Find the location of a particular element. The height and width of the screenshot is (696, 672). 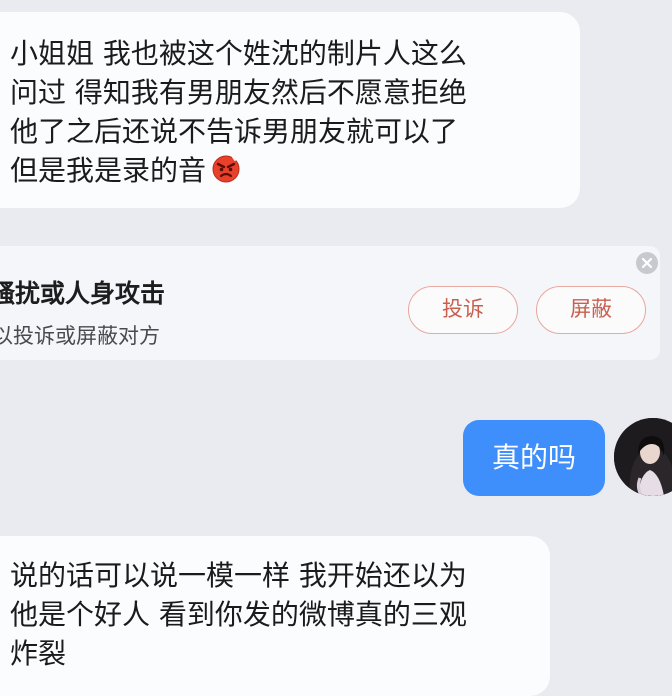

message-last-line: 但是我是录的音 is located at coordinates (295, 170).